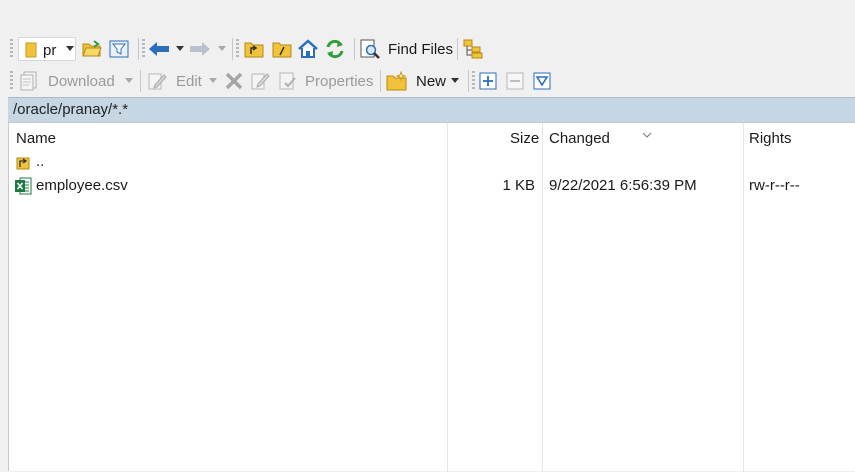 Image resolution: width=855 pixels, height=472 pixels. I want to click on edit-icon, so click(157, 81).